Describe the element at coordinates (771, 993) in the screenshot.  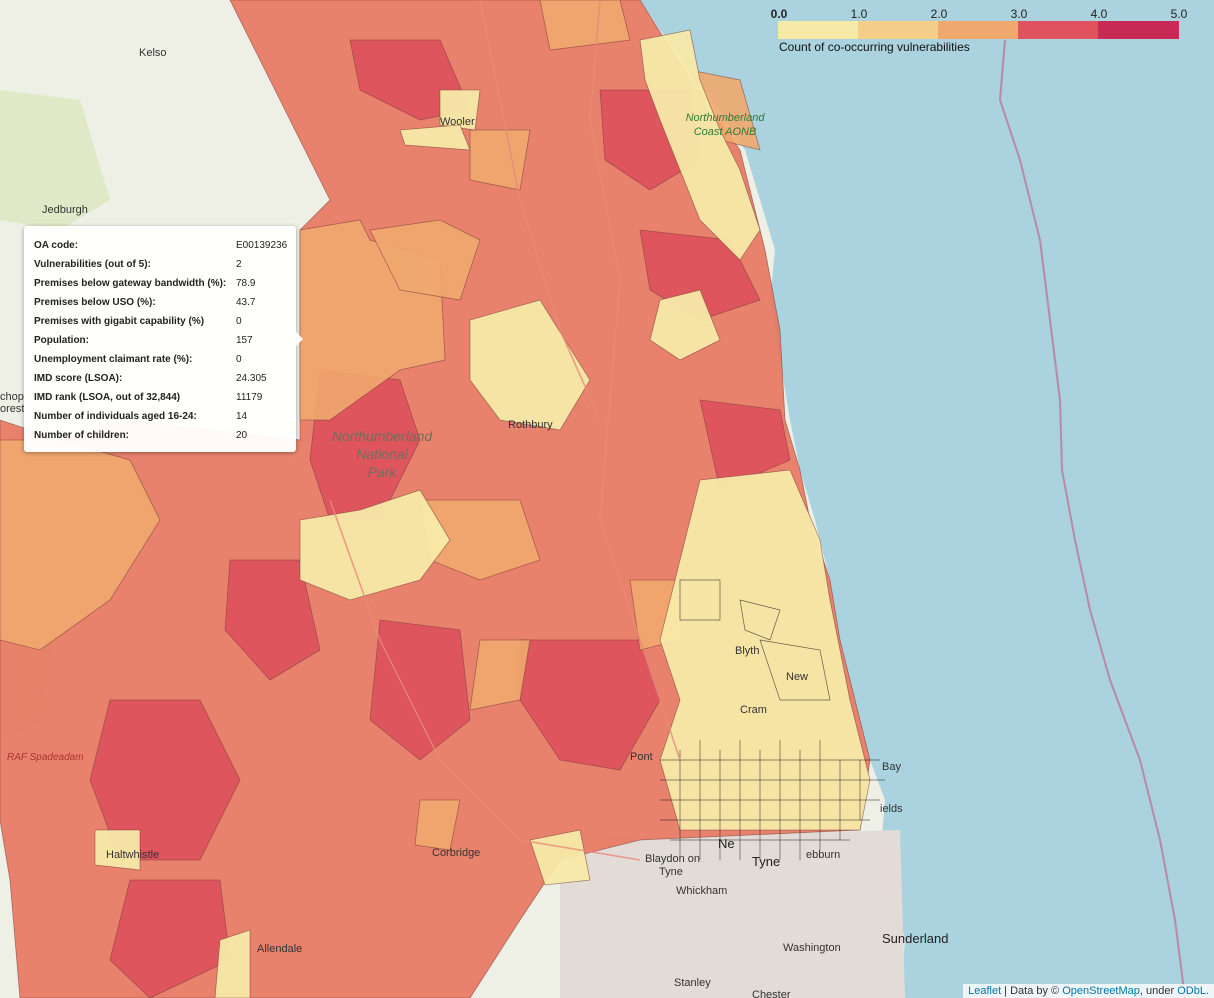
I see `label-chester: Chester` at that location.